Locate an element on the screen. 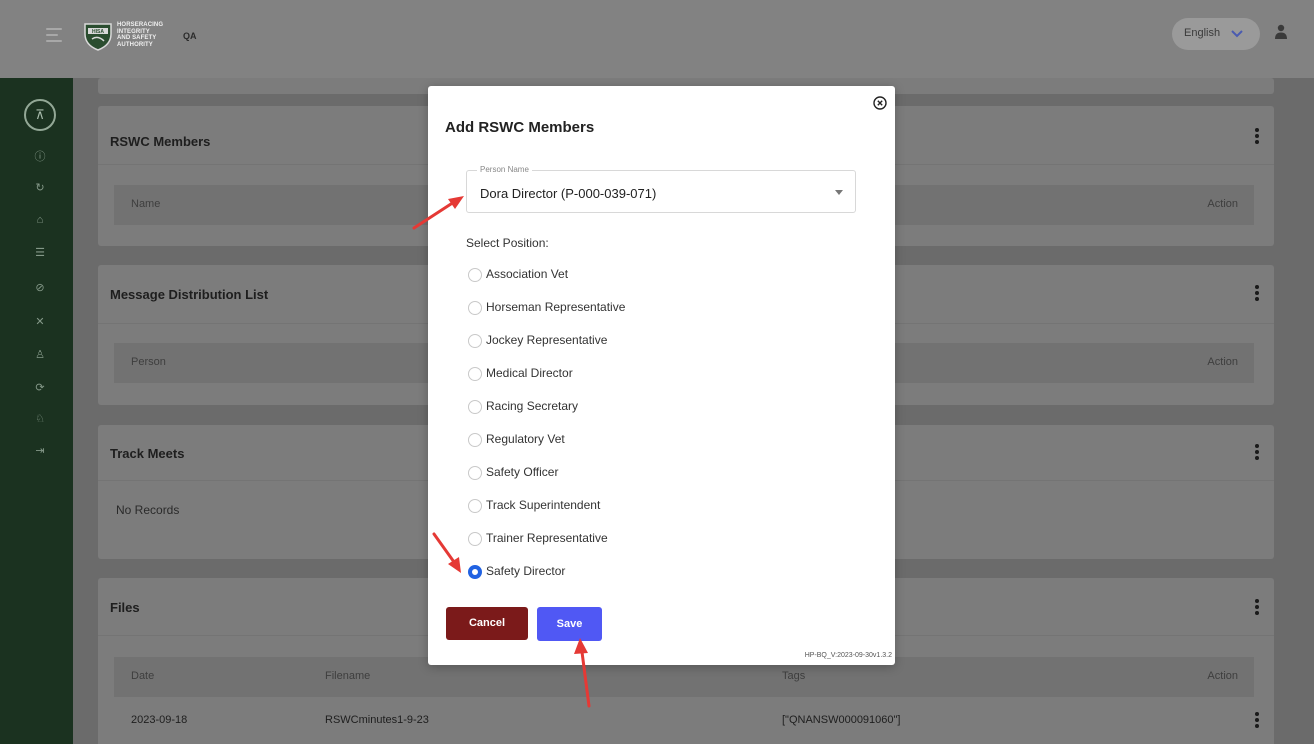  radio-label: Racing Secretary is located at coordinates (532, 406).